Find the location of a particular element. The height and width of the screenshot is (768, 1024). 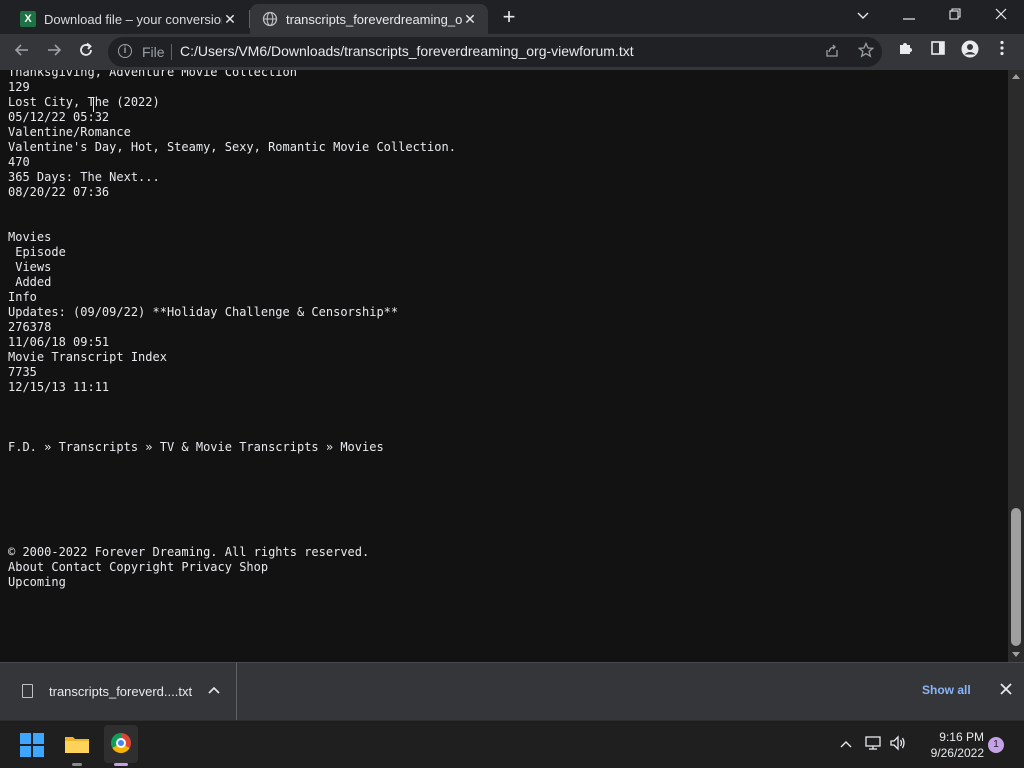

clock-date: 9/26/2022 is located at coordinates (949, 753).